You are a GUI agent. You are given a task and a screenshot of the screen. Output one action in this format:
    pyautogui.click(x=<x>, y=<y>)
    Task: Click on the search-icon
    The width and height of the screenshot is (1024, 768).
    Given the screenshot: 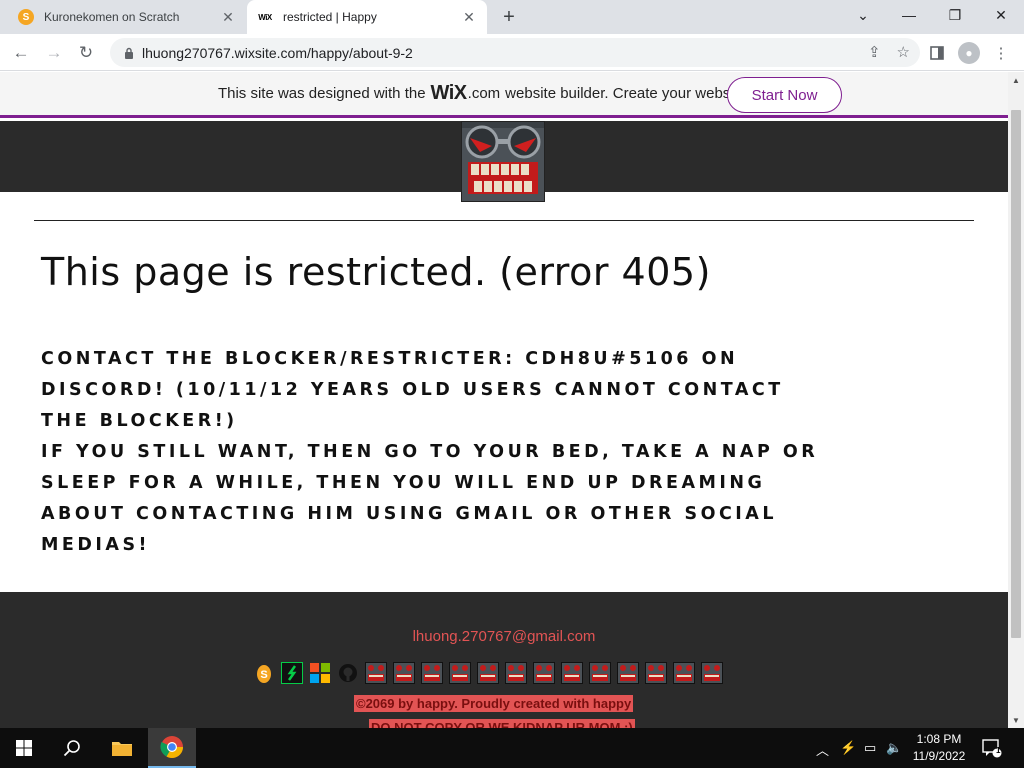 What is the action you would take?
    pyautogui.click(x=71, y=748)
    